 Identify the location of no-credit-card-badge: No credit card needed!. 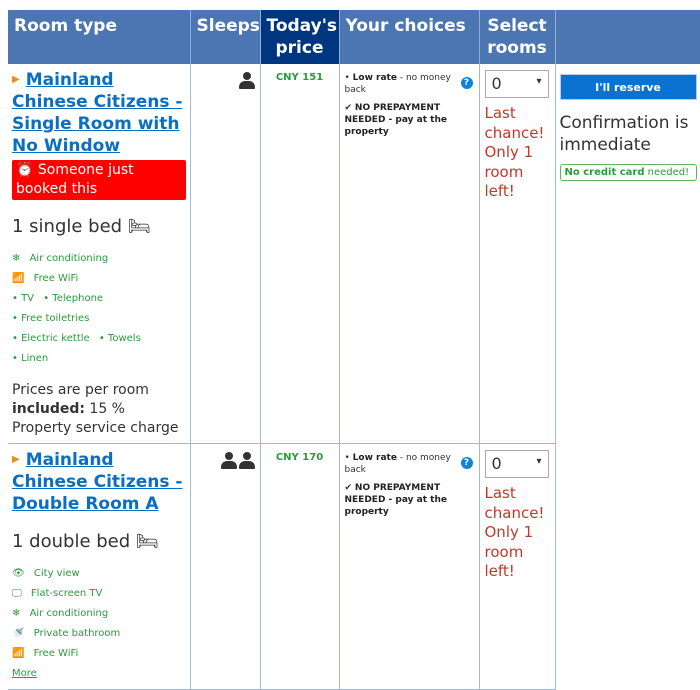
(628, 172).